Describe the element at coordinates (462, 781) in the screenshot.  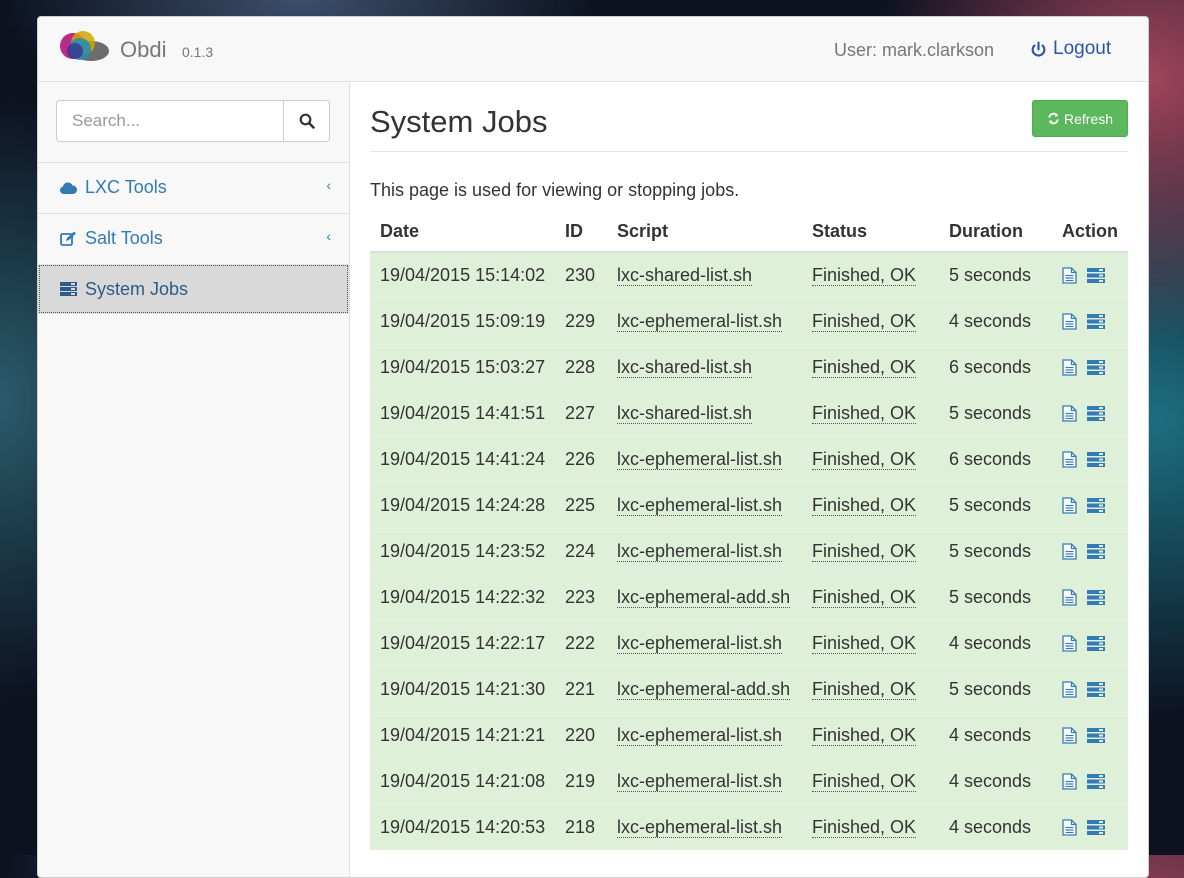
I see `job-date: 19/04/2015 14:21:08` at that location.